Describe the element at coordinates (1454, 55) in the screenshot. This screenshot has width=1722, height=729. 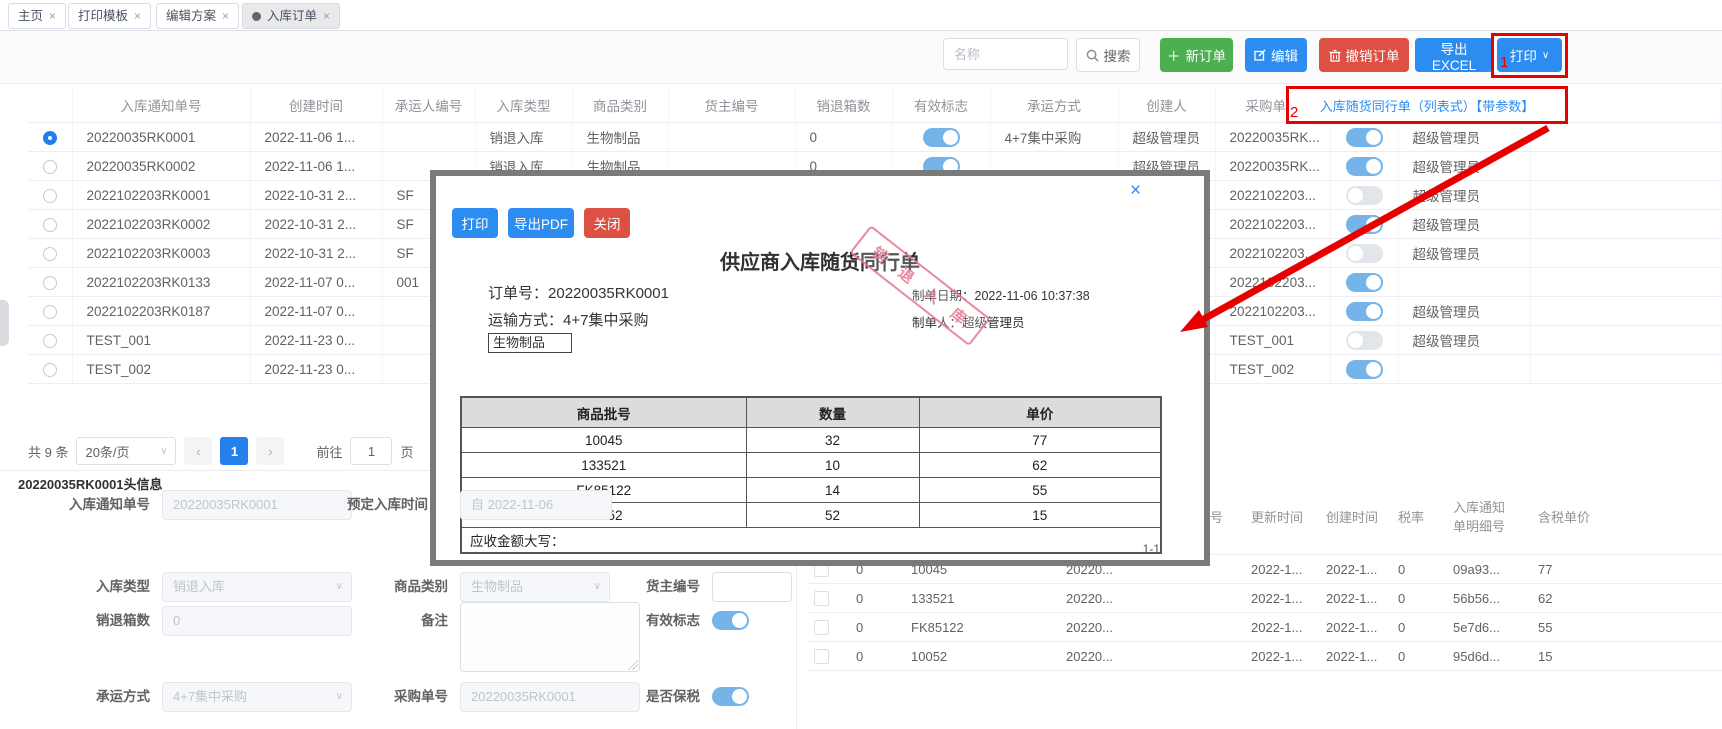
I see `export-excel-button: 导出EXCEL` at that location.